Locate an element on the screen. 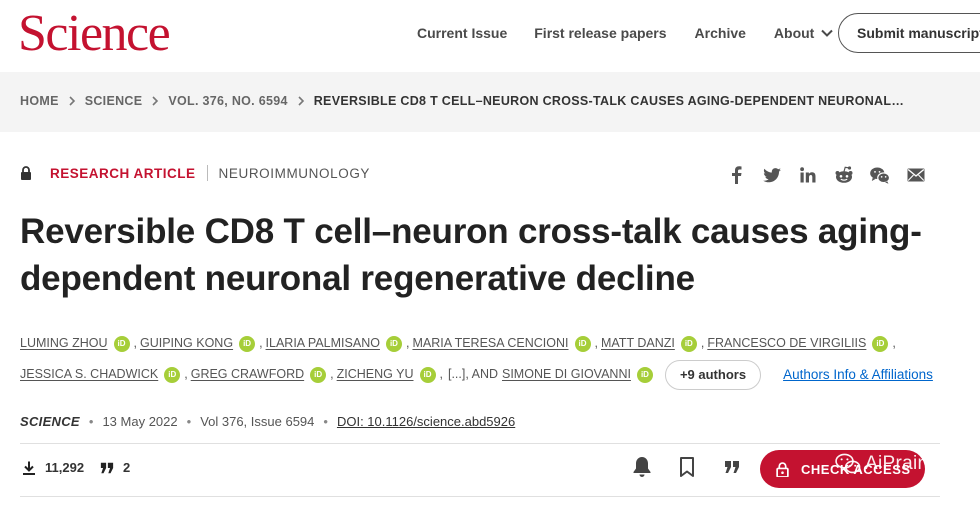 The width and height of the screenshot is (980, 507). author-link: ZICHENG YU is located at coordinates (375, 374).